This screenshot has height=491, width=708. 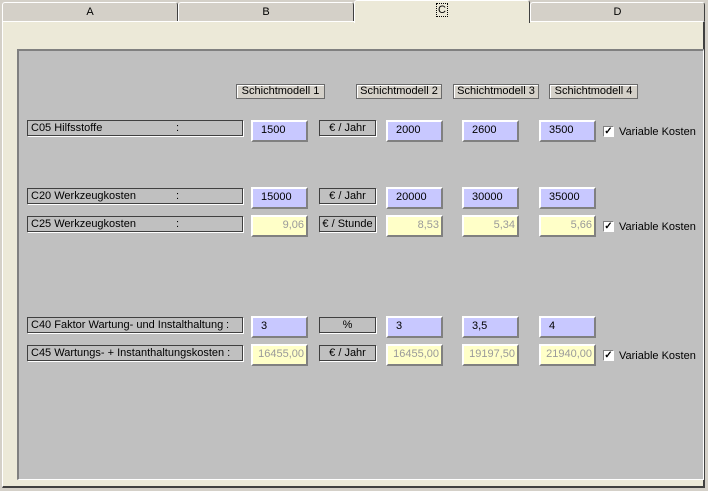 I want to click on label-c45-wartungskosten: C45 Wartungs- + Instanthaltungskosten :, so click(x=135, y=353).